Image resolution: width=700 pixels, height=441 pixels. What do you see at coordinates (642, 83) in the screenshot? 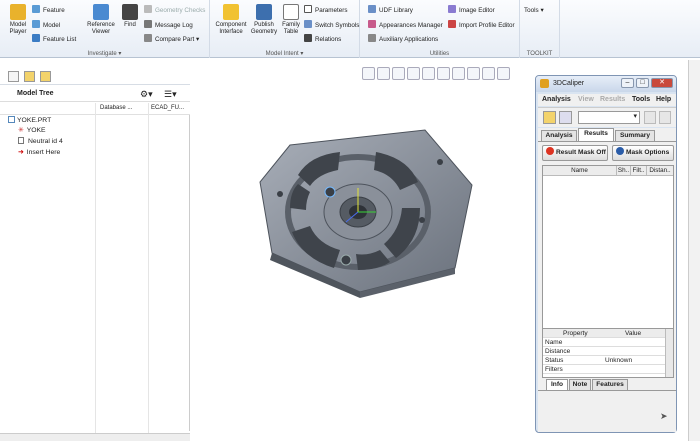
I see `maximize-button: □` at bounding box center [642, 83].